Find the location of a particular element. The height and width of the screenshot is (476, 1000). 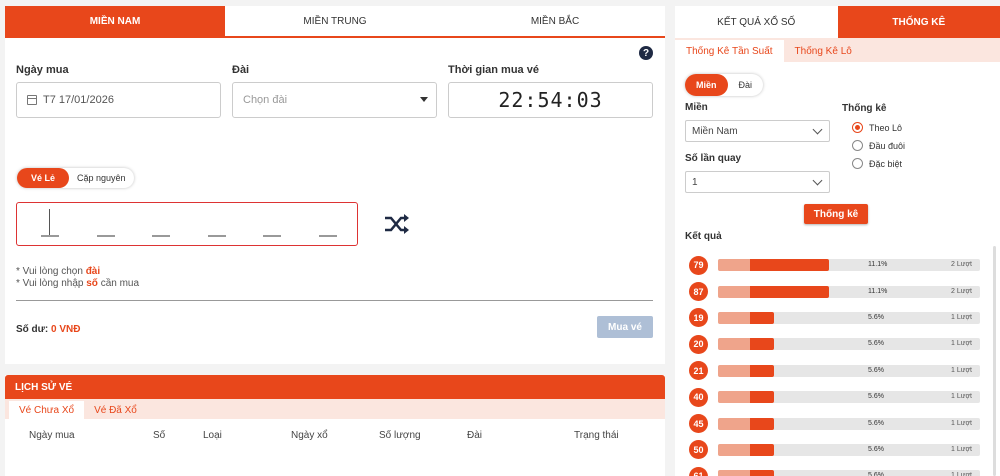

buy-ticket-button: Mua vé is located at coordinates (625, 327).